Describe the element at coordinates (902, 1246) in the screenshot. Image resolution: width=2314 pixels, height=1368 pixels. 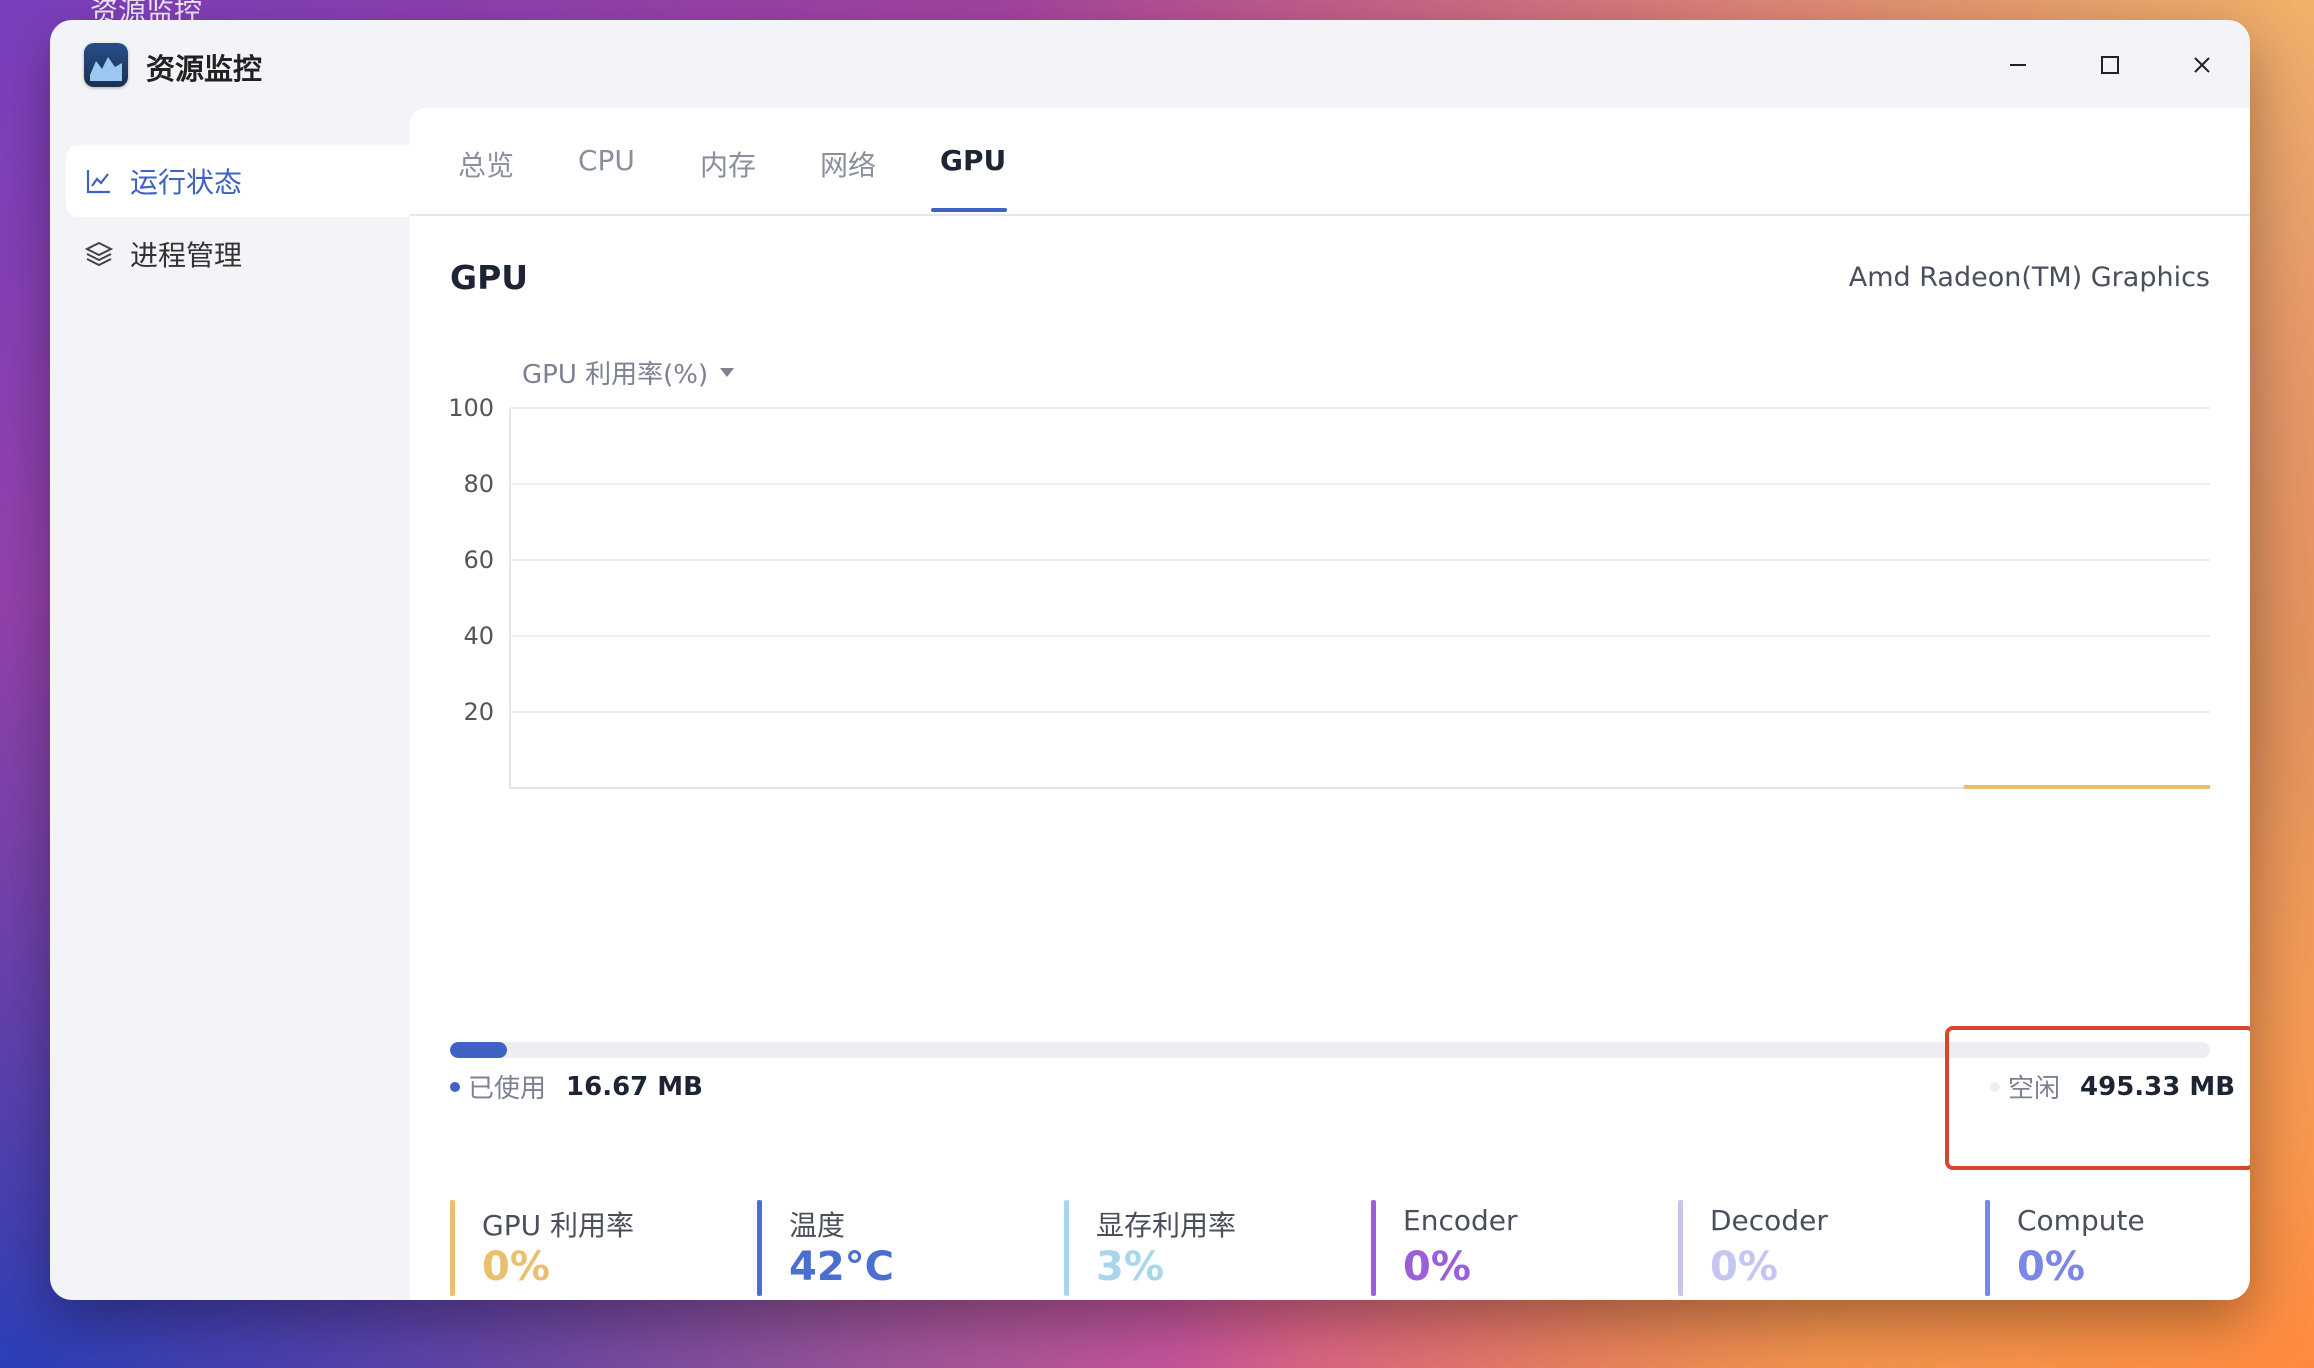
I see `stat-temperature: 温度 42°C` at that location.